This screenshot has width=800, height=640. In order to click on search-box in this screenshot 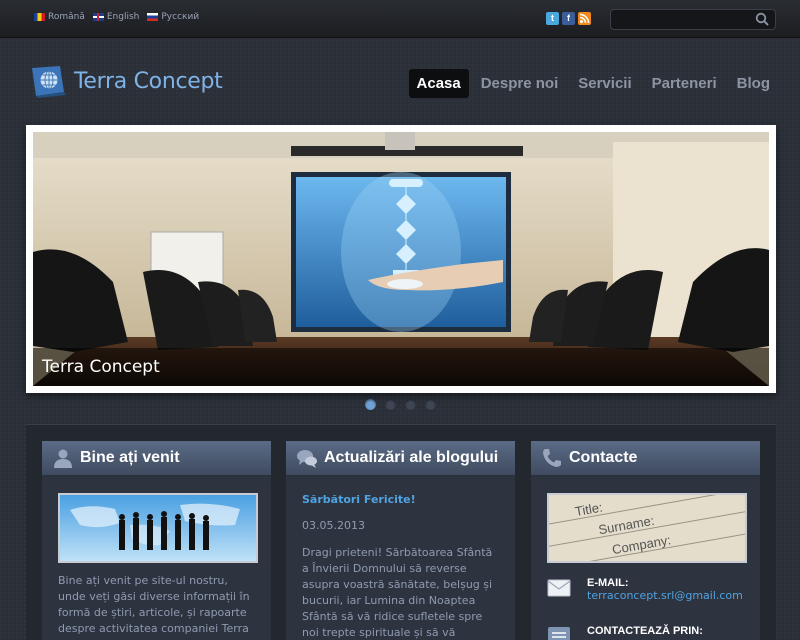, I will do `click(693, 20)`.